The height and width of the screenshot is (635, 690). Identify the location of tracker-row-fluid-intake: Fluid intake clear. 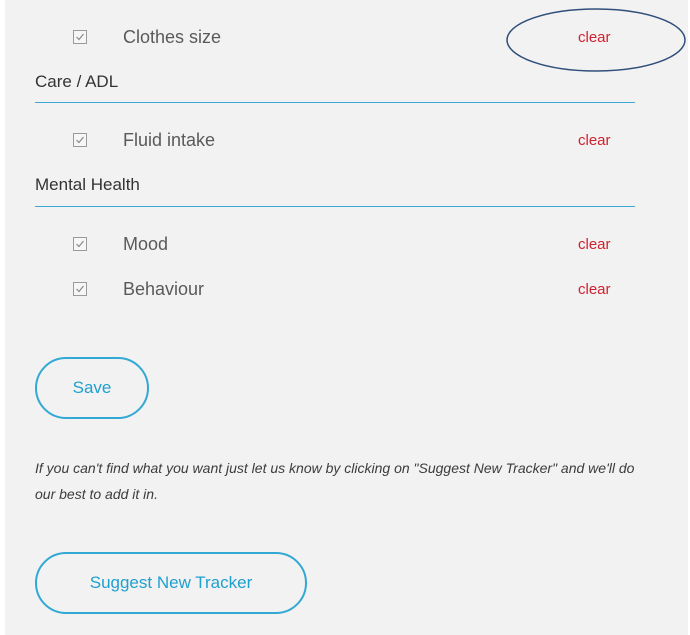
(346, 143).